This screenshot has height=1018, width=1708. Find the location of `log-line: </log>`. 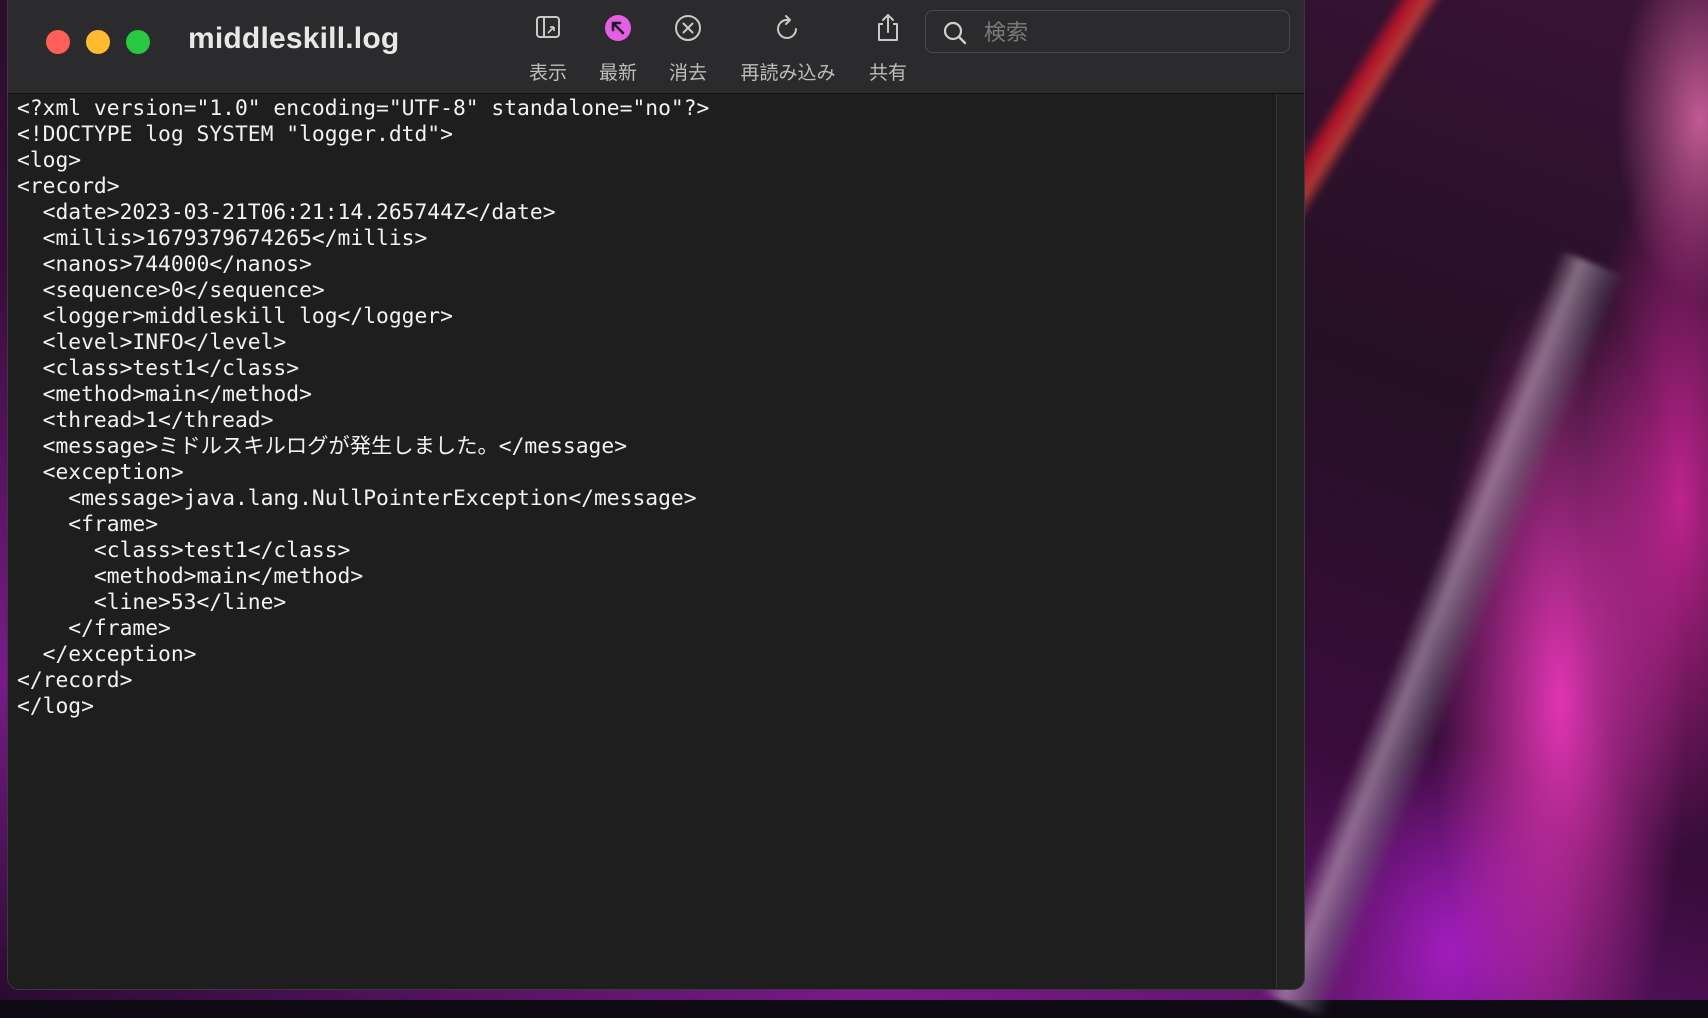

log-line: </log> is located at coordinates (55, 706).